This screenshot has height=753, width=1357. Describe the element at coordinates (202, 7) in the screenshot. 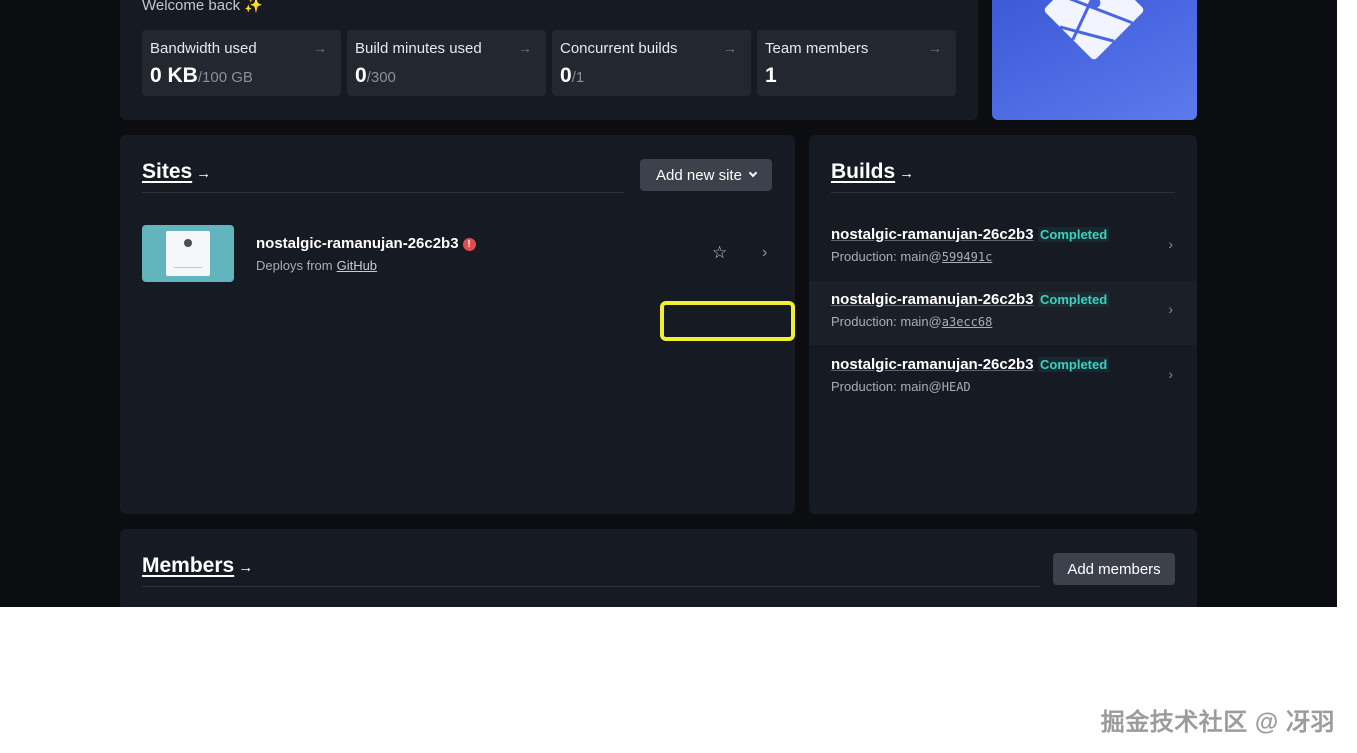

I see `welcome-text: Welcome back ✨` at that location.